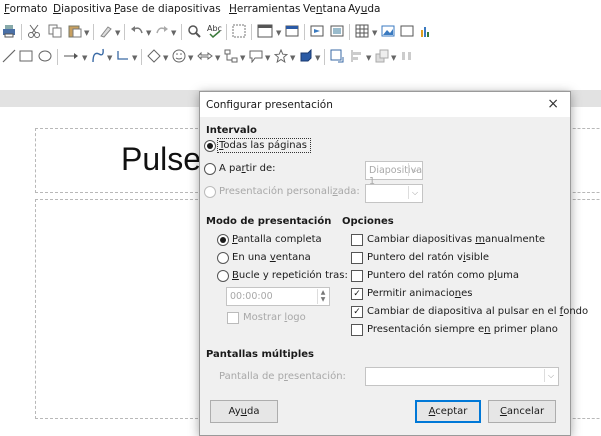 The height and width of the screenshot is (436, 601). What do you see at coordinates (265, 31) in the screenshot?
I see `display-views-icon` at bounding box center [265, 31].